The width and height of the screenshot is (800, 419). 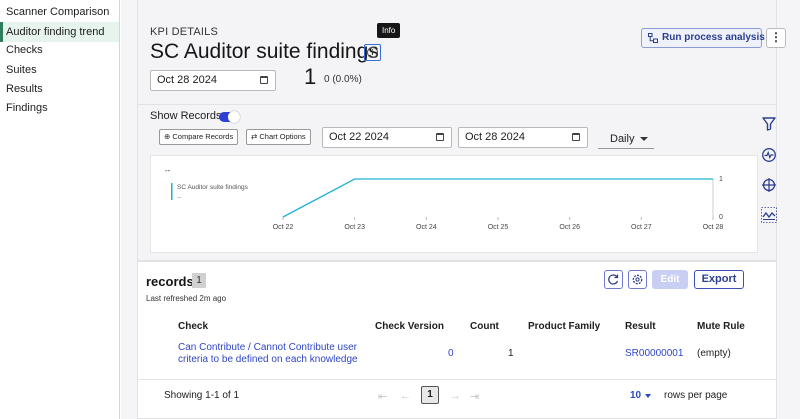 I want to click on x-tick-label: Oct 24, so click(x=426, y=227).